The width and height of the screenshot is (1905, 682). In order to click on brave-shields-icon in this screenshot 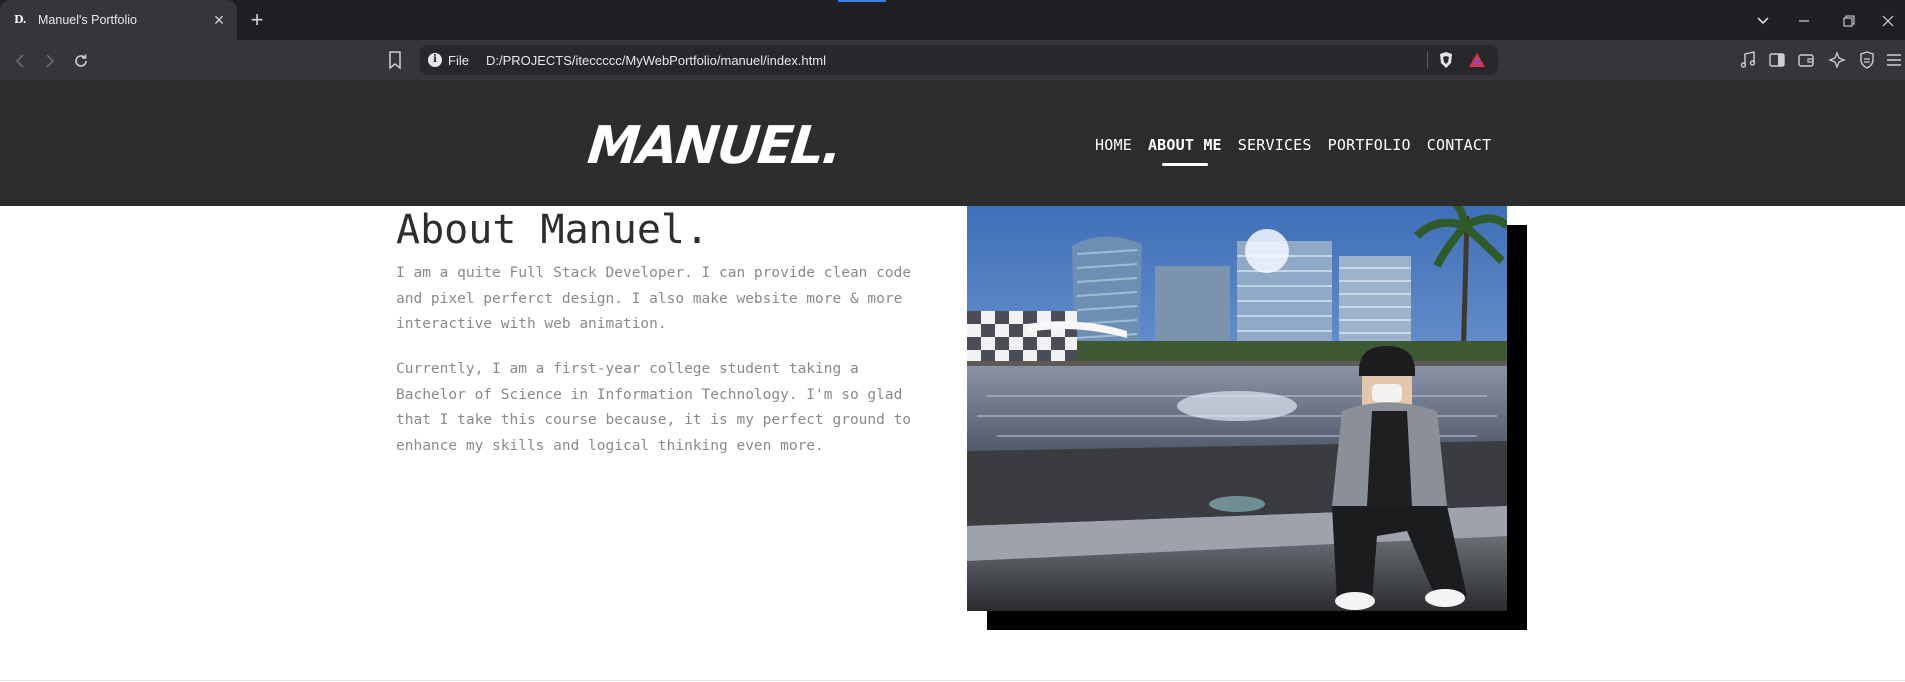, I will do `click(1446, 60)`.